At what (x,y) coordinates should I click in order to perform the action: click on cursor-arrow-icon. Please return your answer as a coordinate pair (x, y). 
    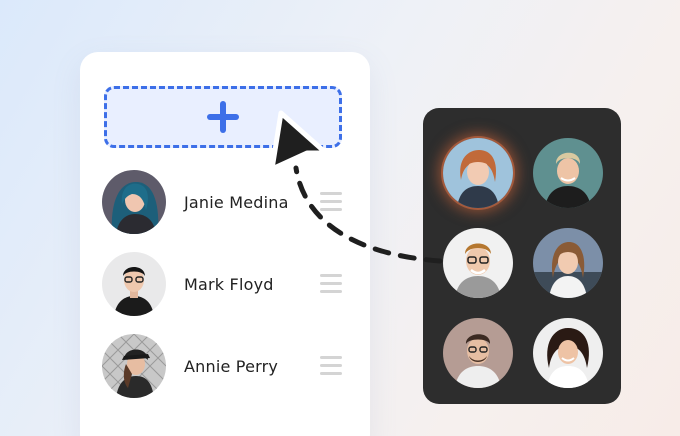
    Looking at the image, I should click on (299, 141).